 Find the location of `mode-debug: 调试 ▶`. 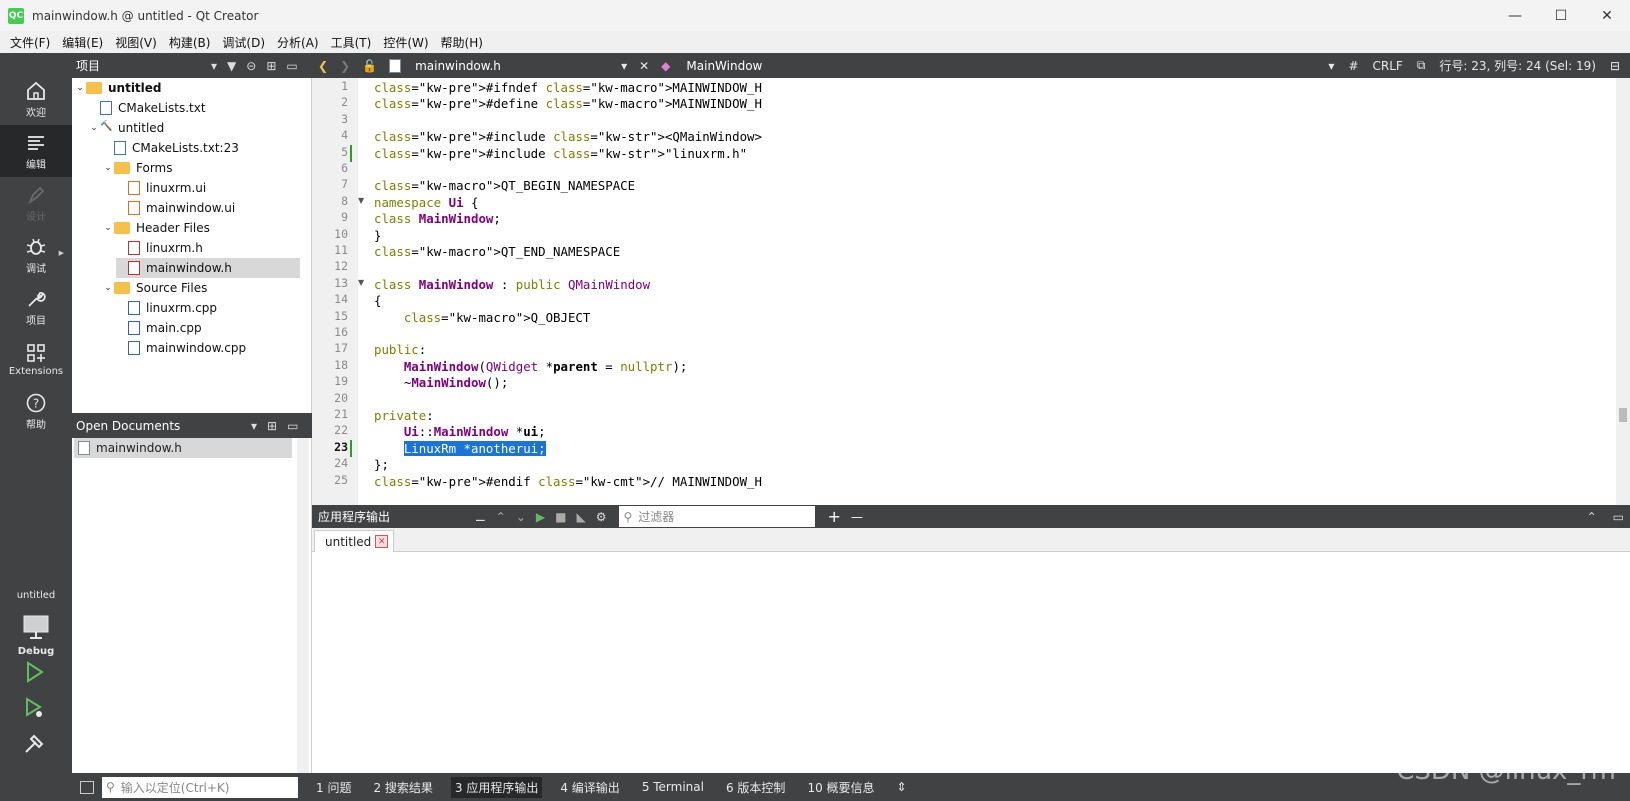

mode-debug: 调试 ▶ is located at coordinates (36, 255).